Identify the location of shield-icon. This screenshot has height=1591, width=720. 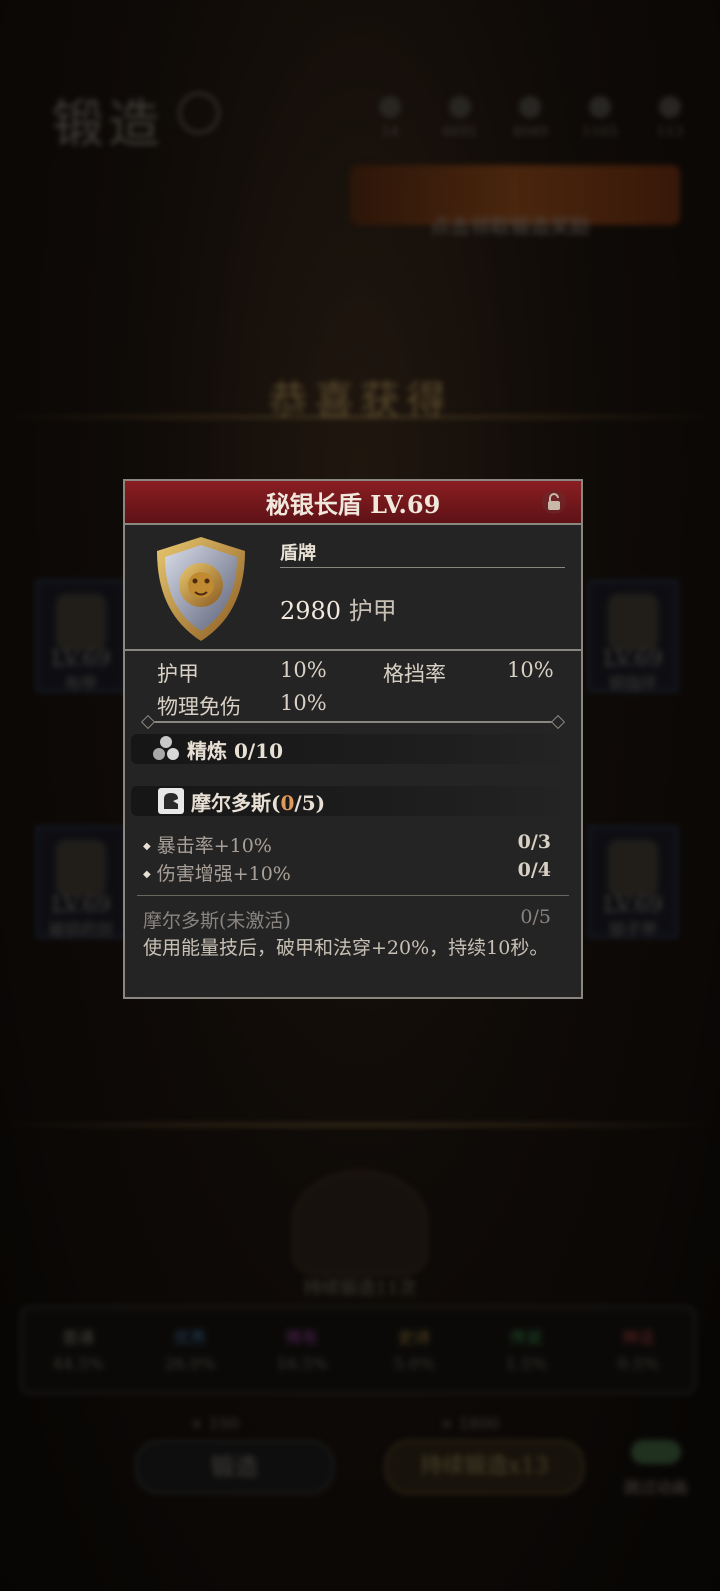
(201, 589).